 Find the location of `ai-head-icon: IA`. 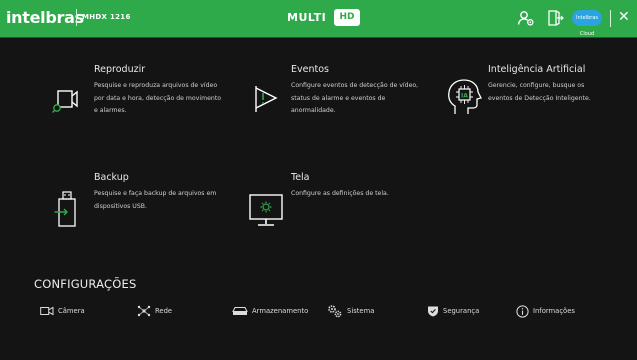

ai-head-icon: IA is located at coordinates (465, 96).